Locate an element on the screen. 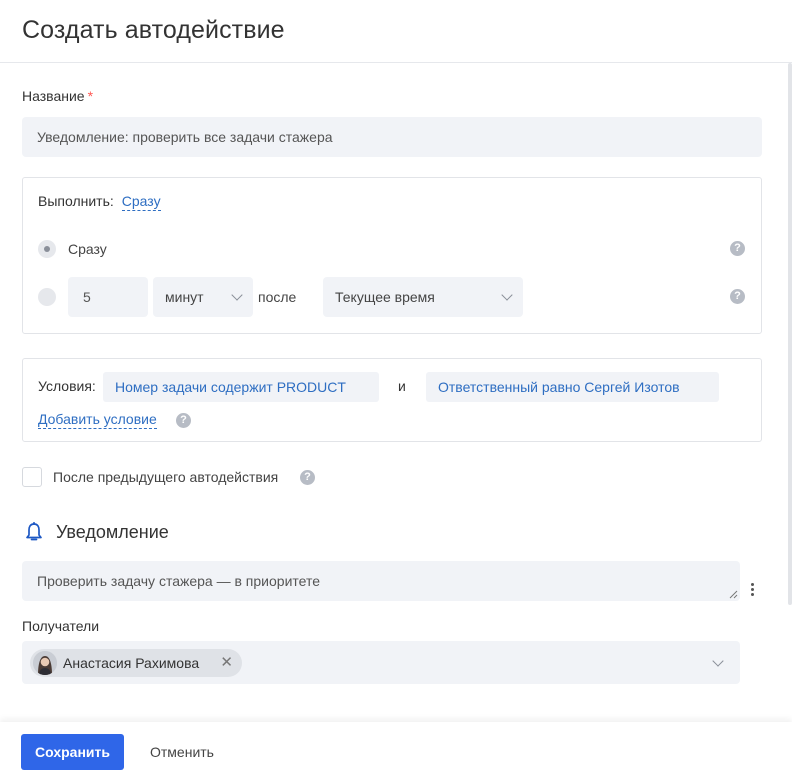 This screenshot has width=792, height=776. dialog-footer: Сохранить Отменить is located at coordinates (396, 749).